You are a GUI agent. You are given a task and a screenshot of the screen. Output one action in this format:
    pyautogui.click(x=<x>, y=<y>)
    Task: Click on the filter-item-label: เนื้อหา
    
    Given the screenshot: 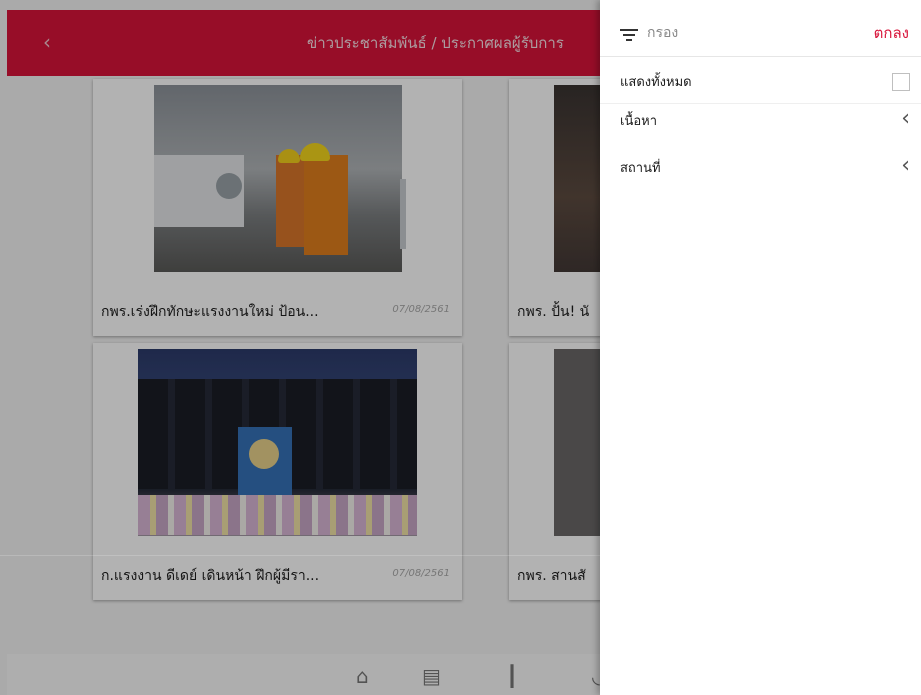 What is the action you would take?
    pyautogui.click(x=639, y=121)
    